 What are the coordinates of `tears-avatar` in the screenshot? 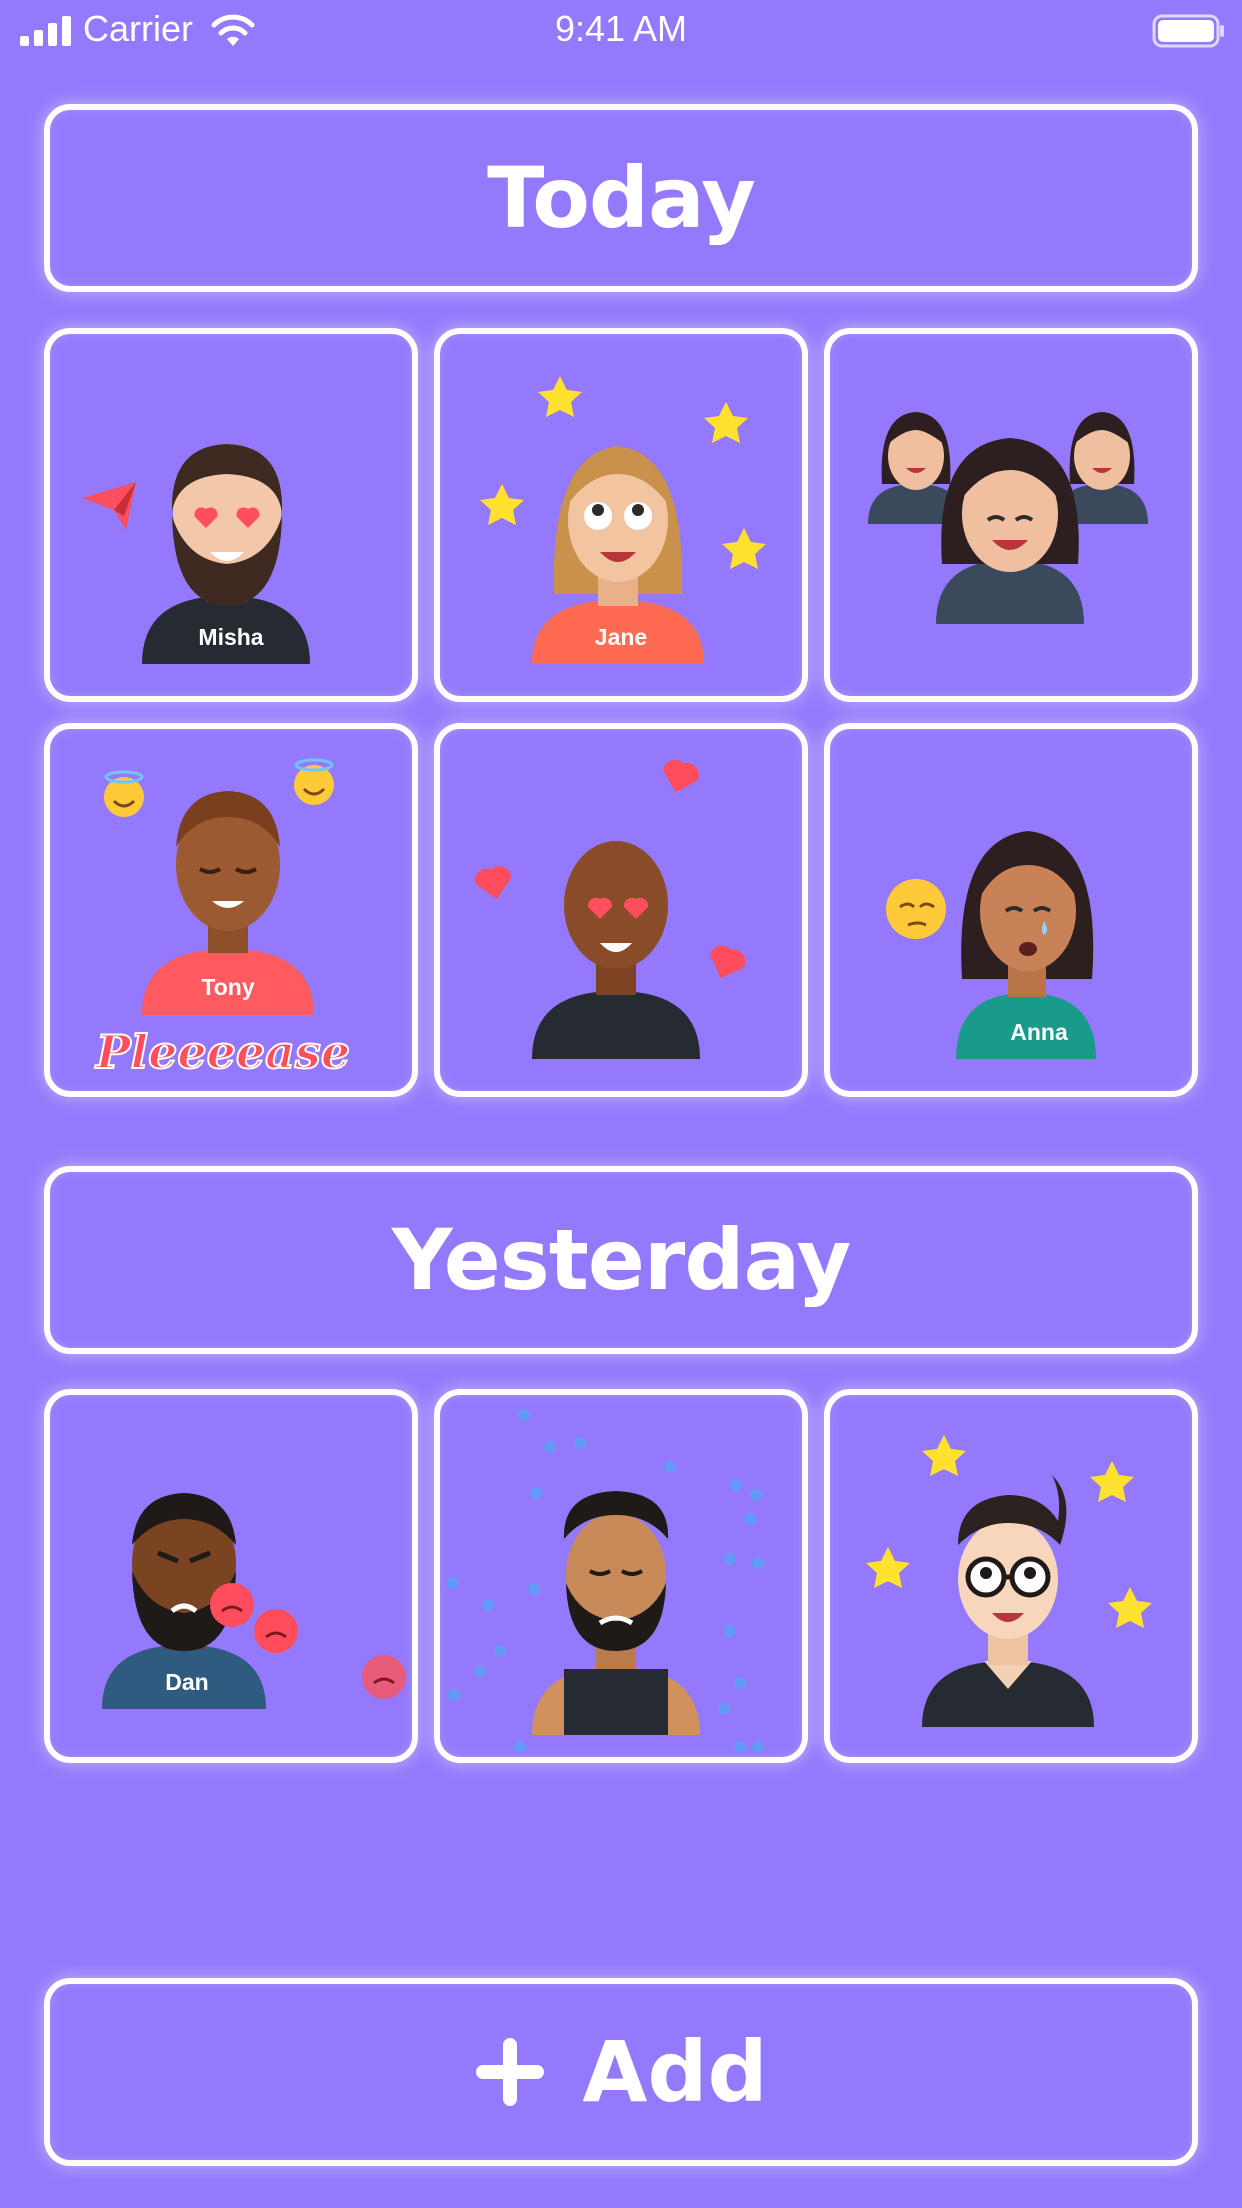 It's located at (605, 1581).